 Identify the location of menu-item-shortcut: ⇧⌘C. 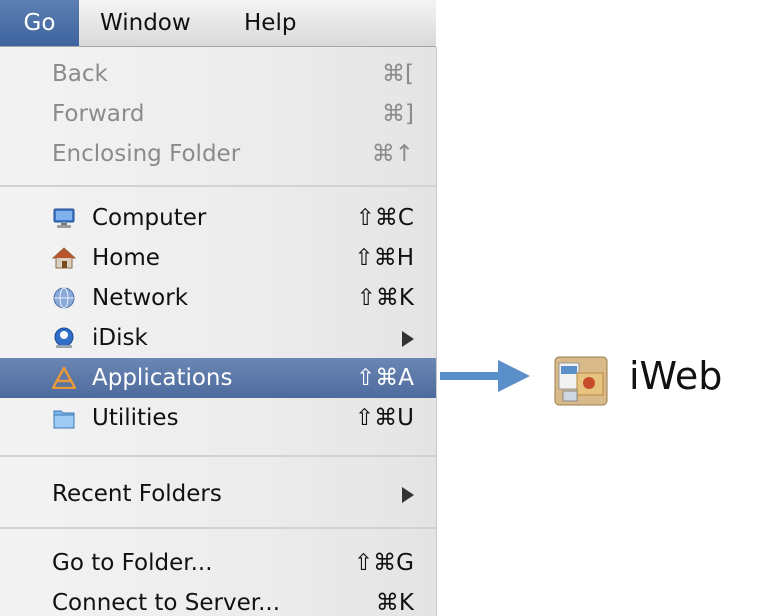
(384, 218).